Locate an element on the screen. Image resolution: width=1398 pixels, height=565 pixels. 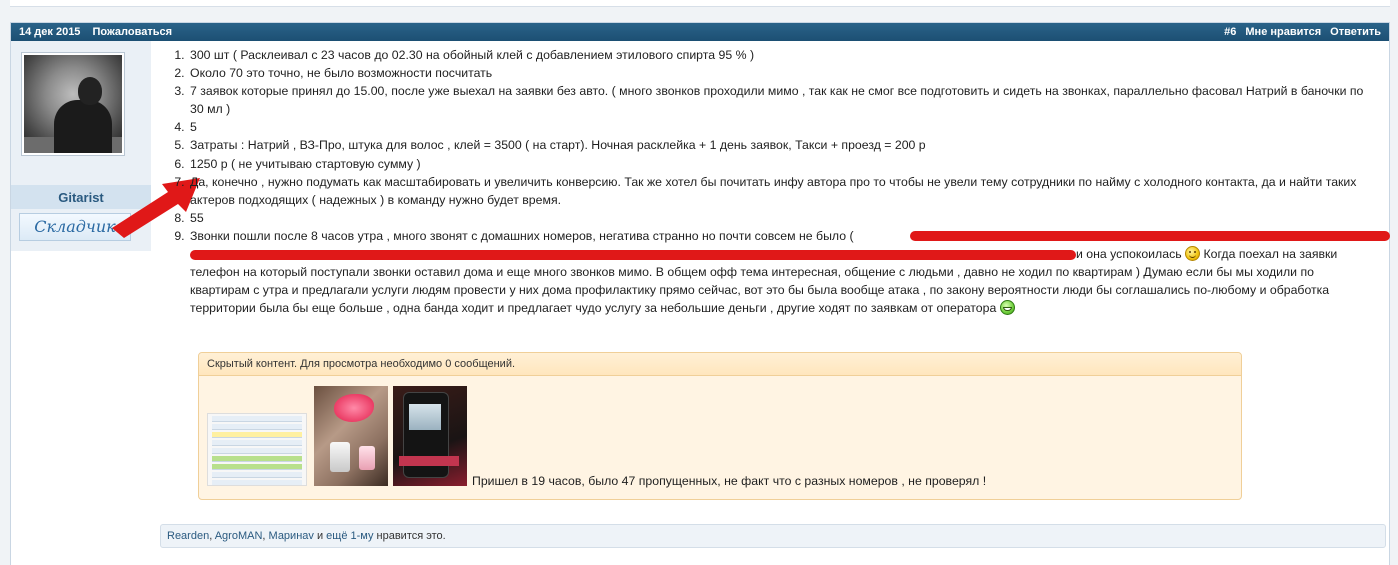
spreadsheet-thumbnail is located at coordinates (257, 449).